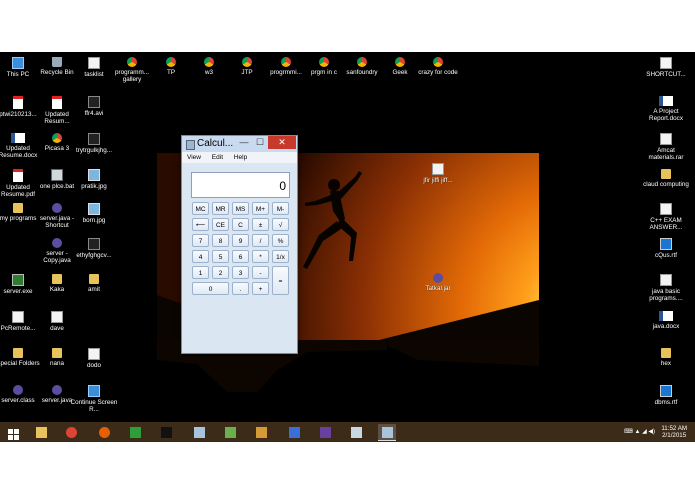 The width and height of the screenshot is (695, 494). I want to click on calc-key: √, so click(280, 224).